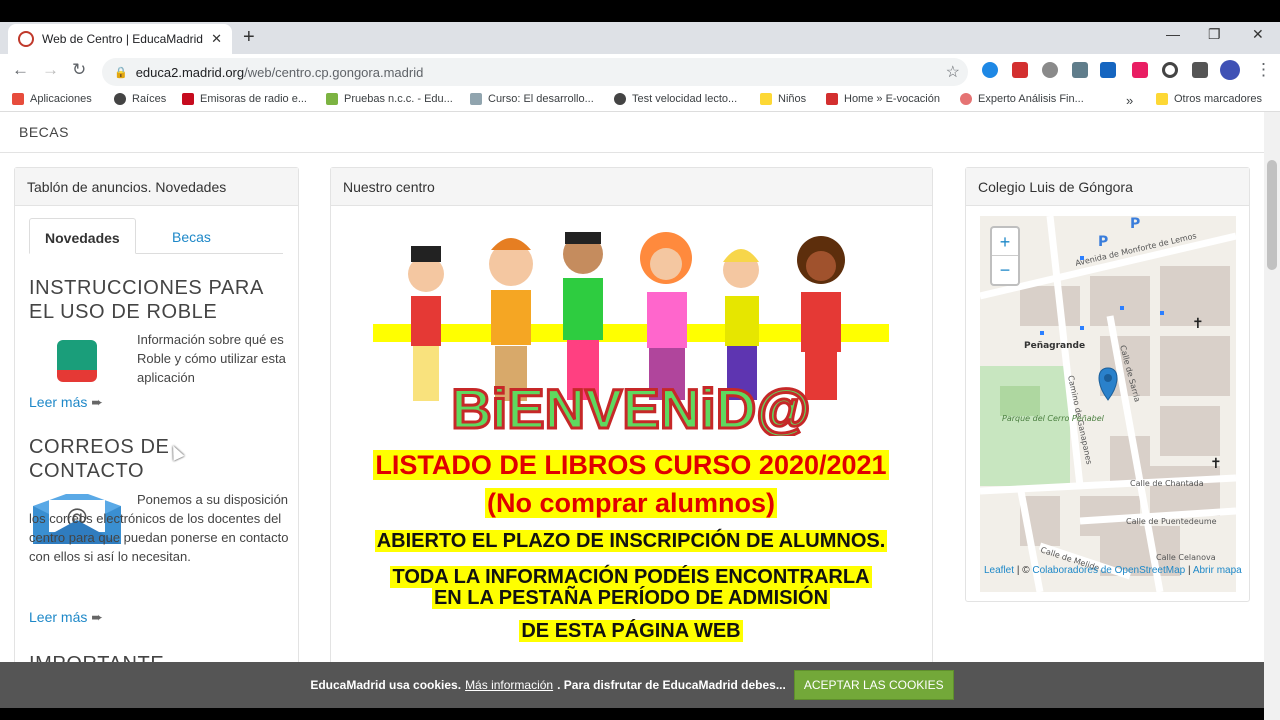 This screenshot has height=720, width=1280. What do you see at coordinates (1218, 99) in the screenshot?
I see `bookmark-label: Otros marcadores` at bounding box center [1218, 99].